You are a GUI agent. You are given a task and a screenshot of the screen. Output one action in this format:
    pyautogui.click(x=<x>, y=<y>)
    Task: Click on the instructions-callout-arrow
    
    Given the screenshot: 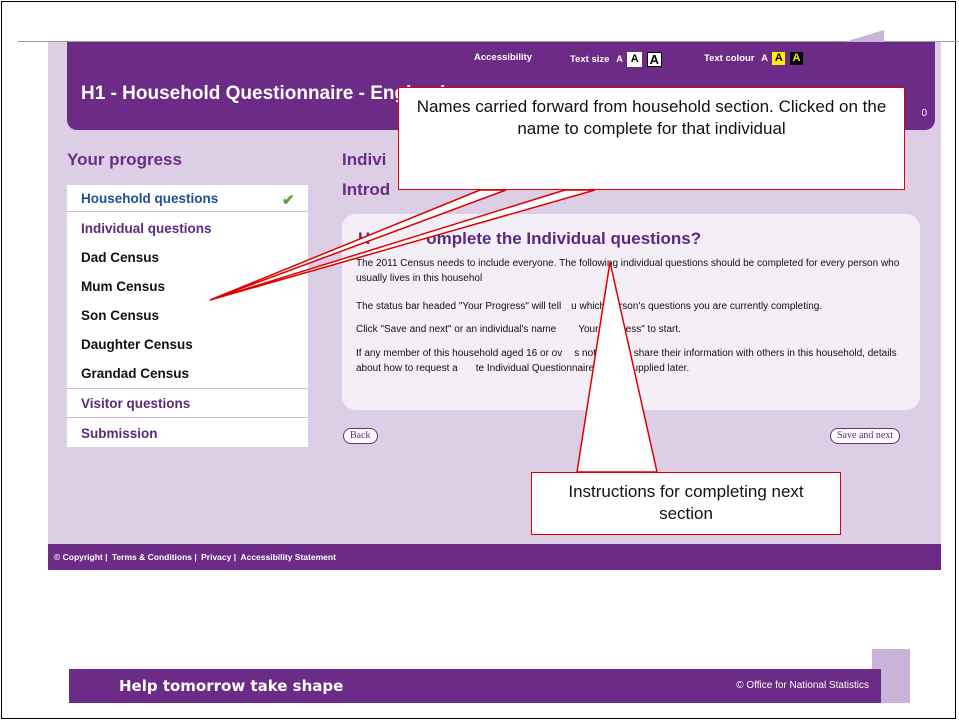 What is the action you would take?
    pyautogui.click(x=617, y=367)
    